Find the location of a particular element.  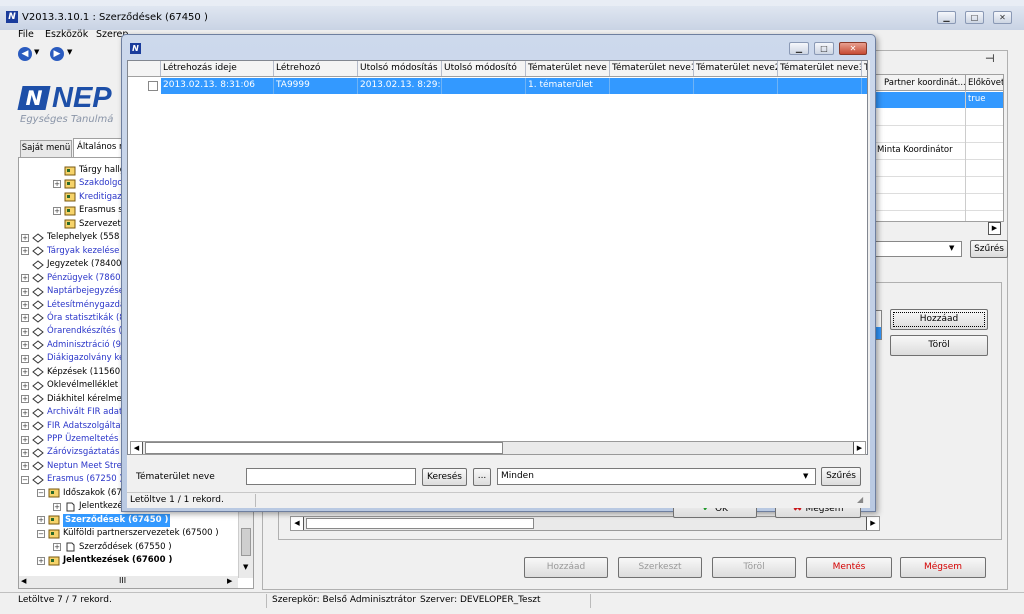

column-header: Létrehozás ideje is located at coordinates (217, 68).